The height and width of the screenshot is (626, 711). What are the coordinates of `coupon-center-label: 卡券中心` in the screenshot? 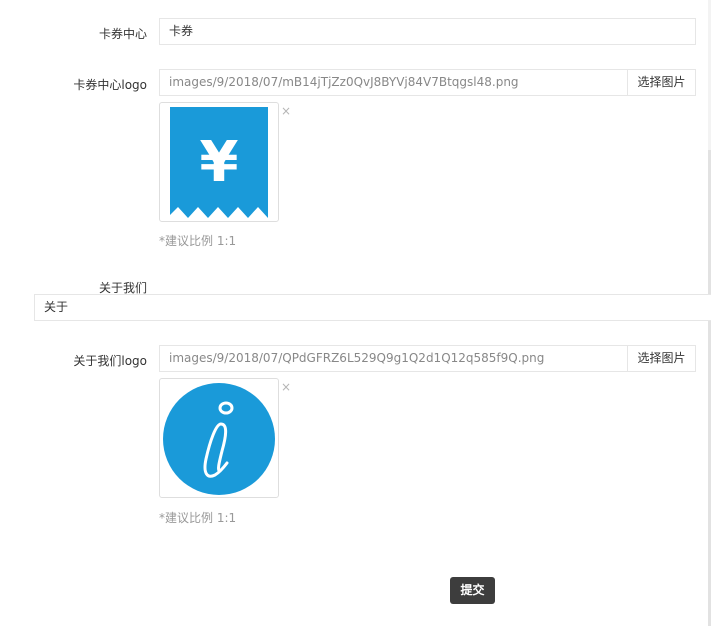 It's located at (122, 34).